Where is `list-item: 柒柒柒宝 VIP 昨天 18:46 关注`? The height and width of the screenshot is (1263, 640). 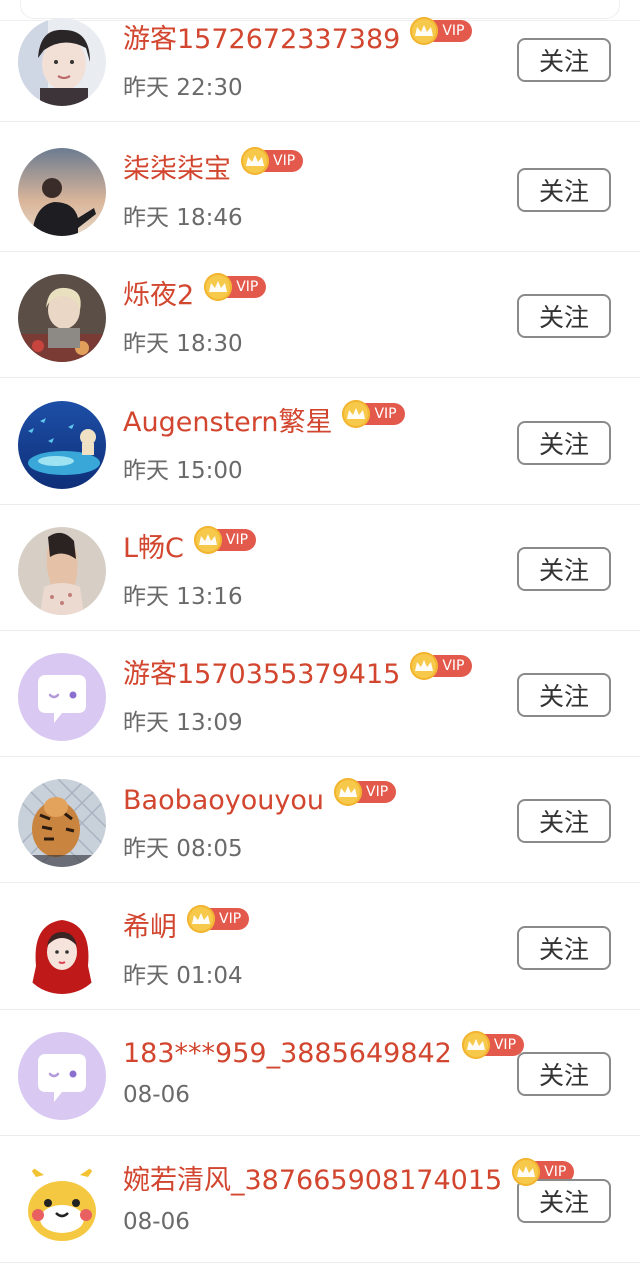
list-item: 柒柒柒宝 VIP 昨天 18:46 关注 is located at coordinates (320, 189).